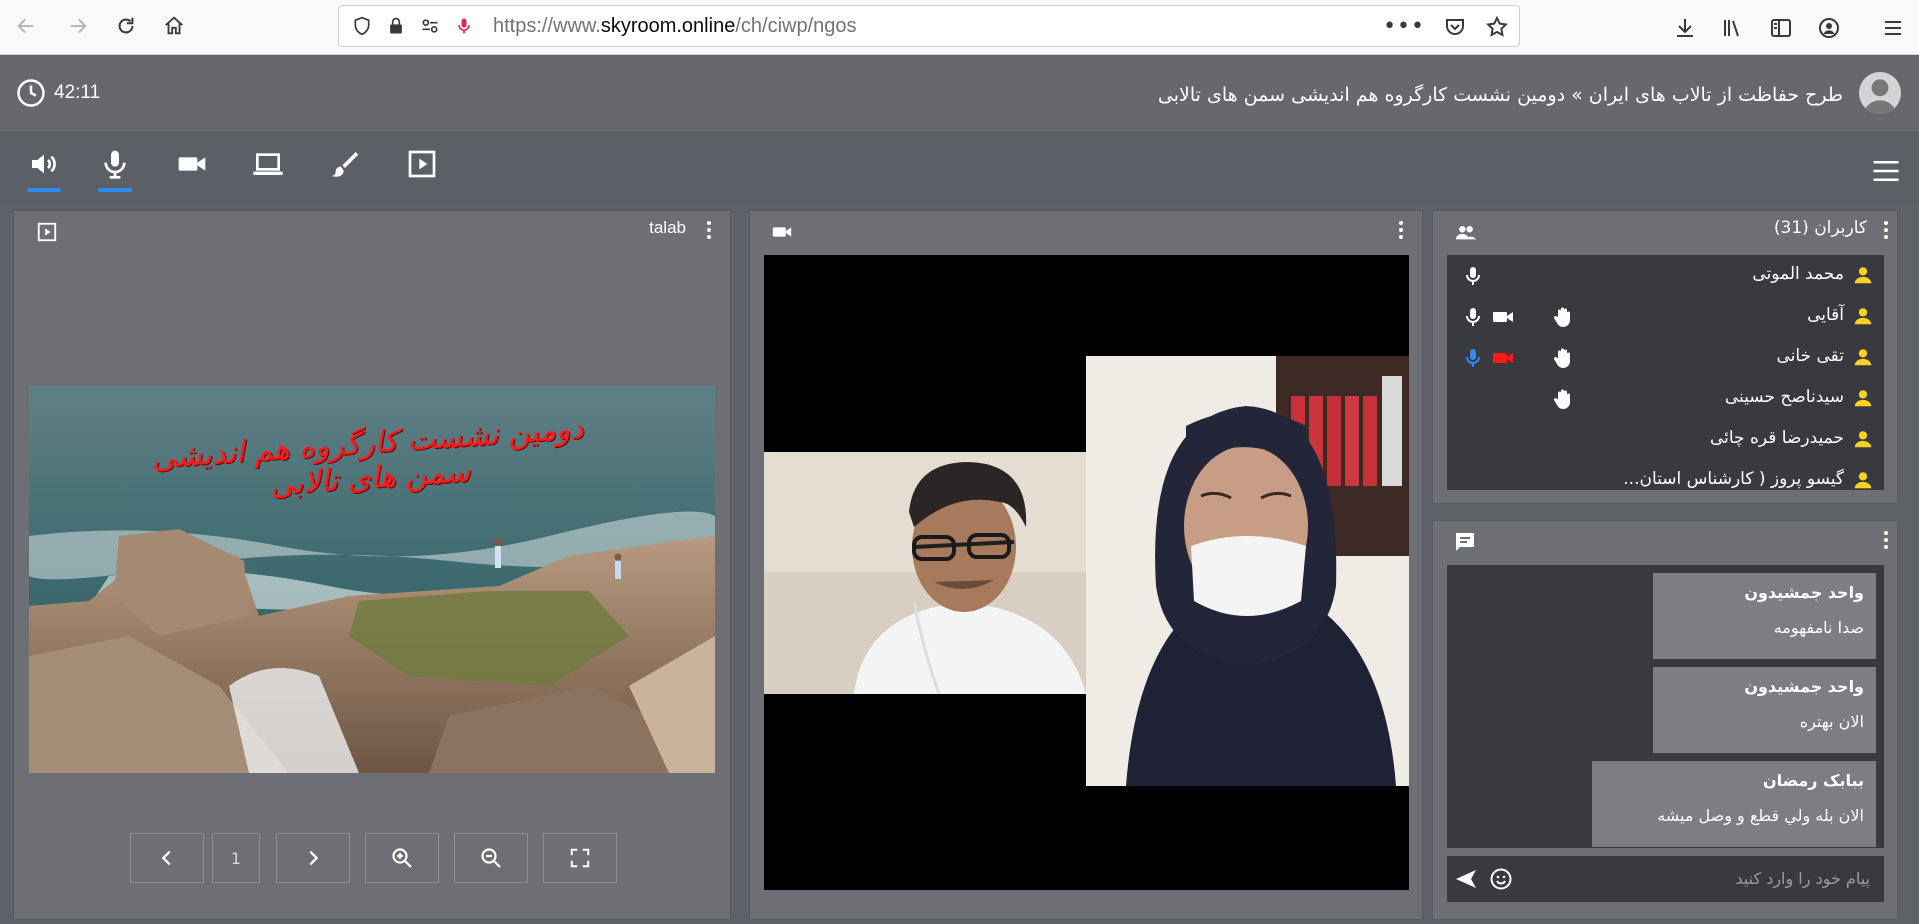 The height and width of the screenshot is (924, 1919). Describe the element at coordinates (1665, 439) in the screenshot. I see `user-row: حمیدرضا قره چائی` at that location.